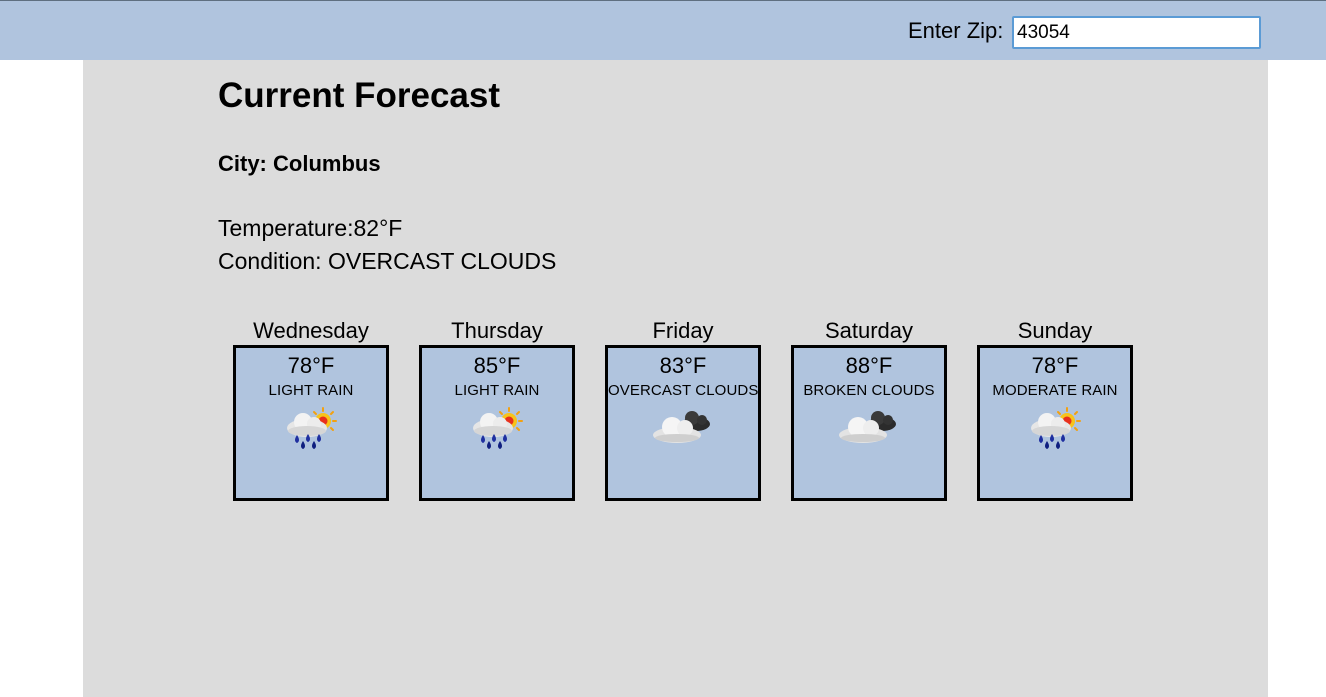  What do you see at coordinates (869, 390) in the screenshot?
I see `day-condition: BROKEN CLOUDS` at bounding box center [869, 390].